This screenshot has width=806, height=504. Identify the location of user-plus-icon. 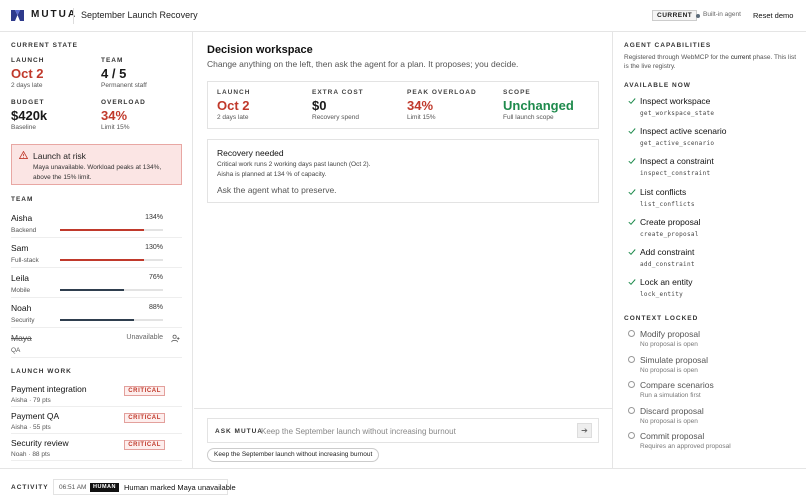
(175, 338).